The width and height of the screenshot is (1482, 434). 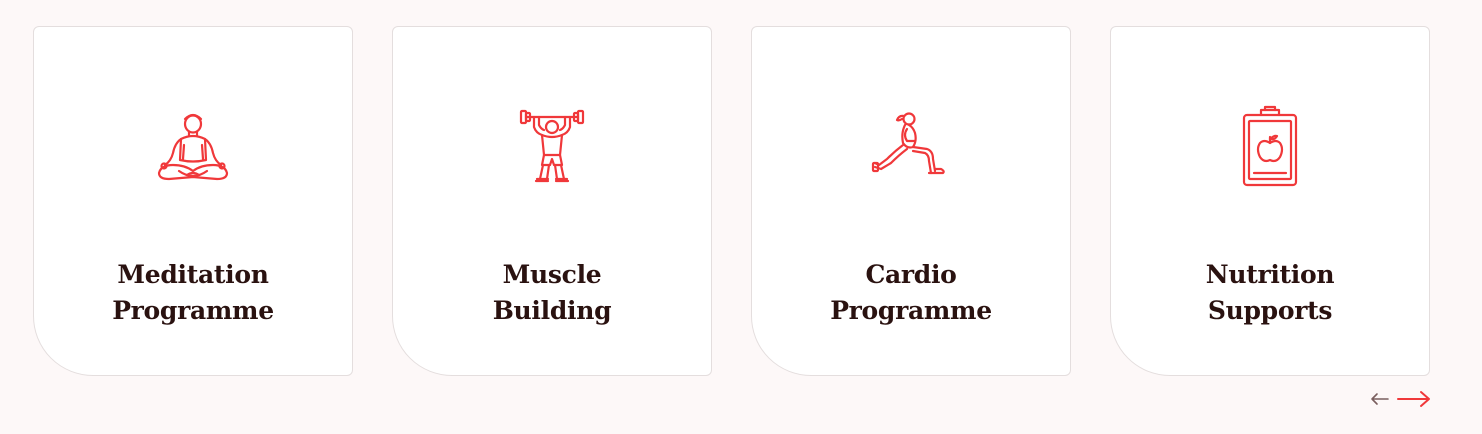 I want to click on meditation-icon, so click(x=193, y=147).